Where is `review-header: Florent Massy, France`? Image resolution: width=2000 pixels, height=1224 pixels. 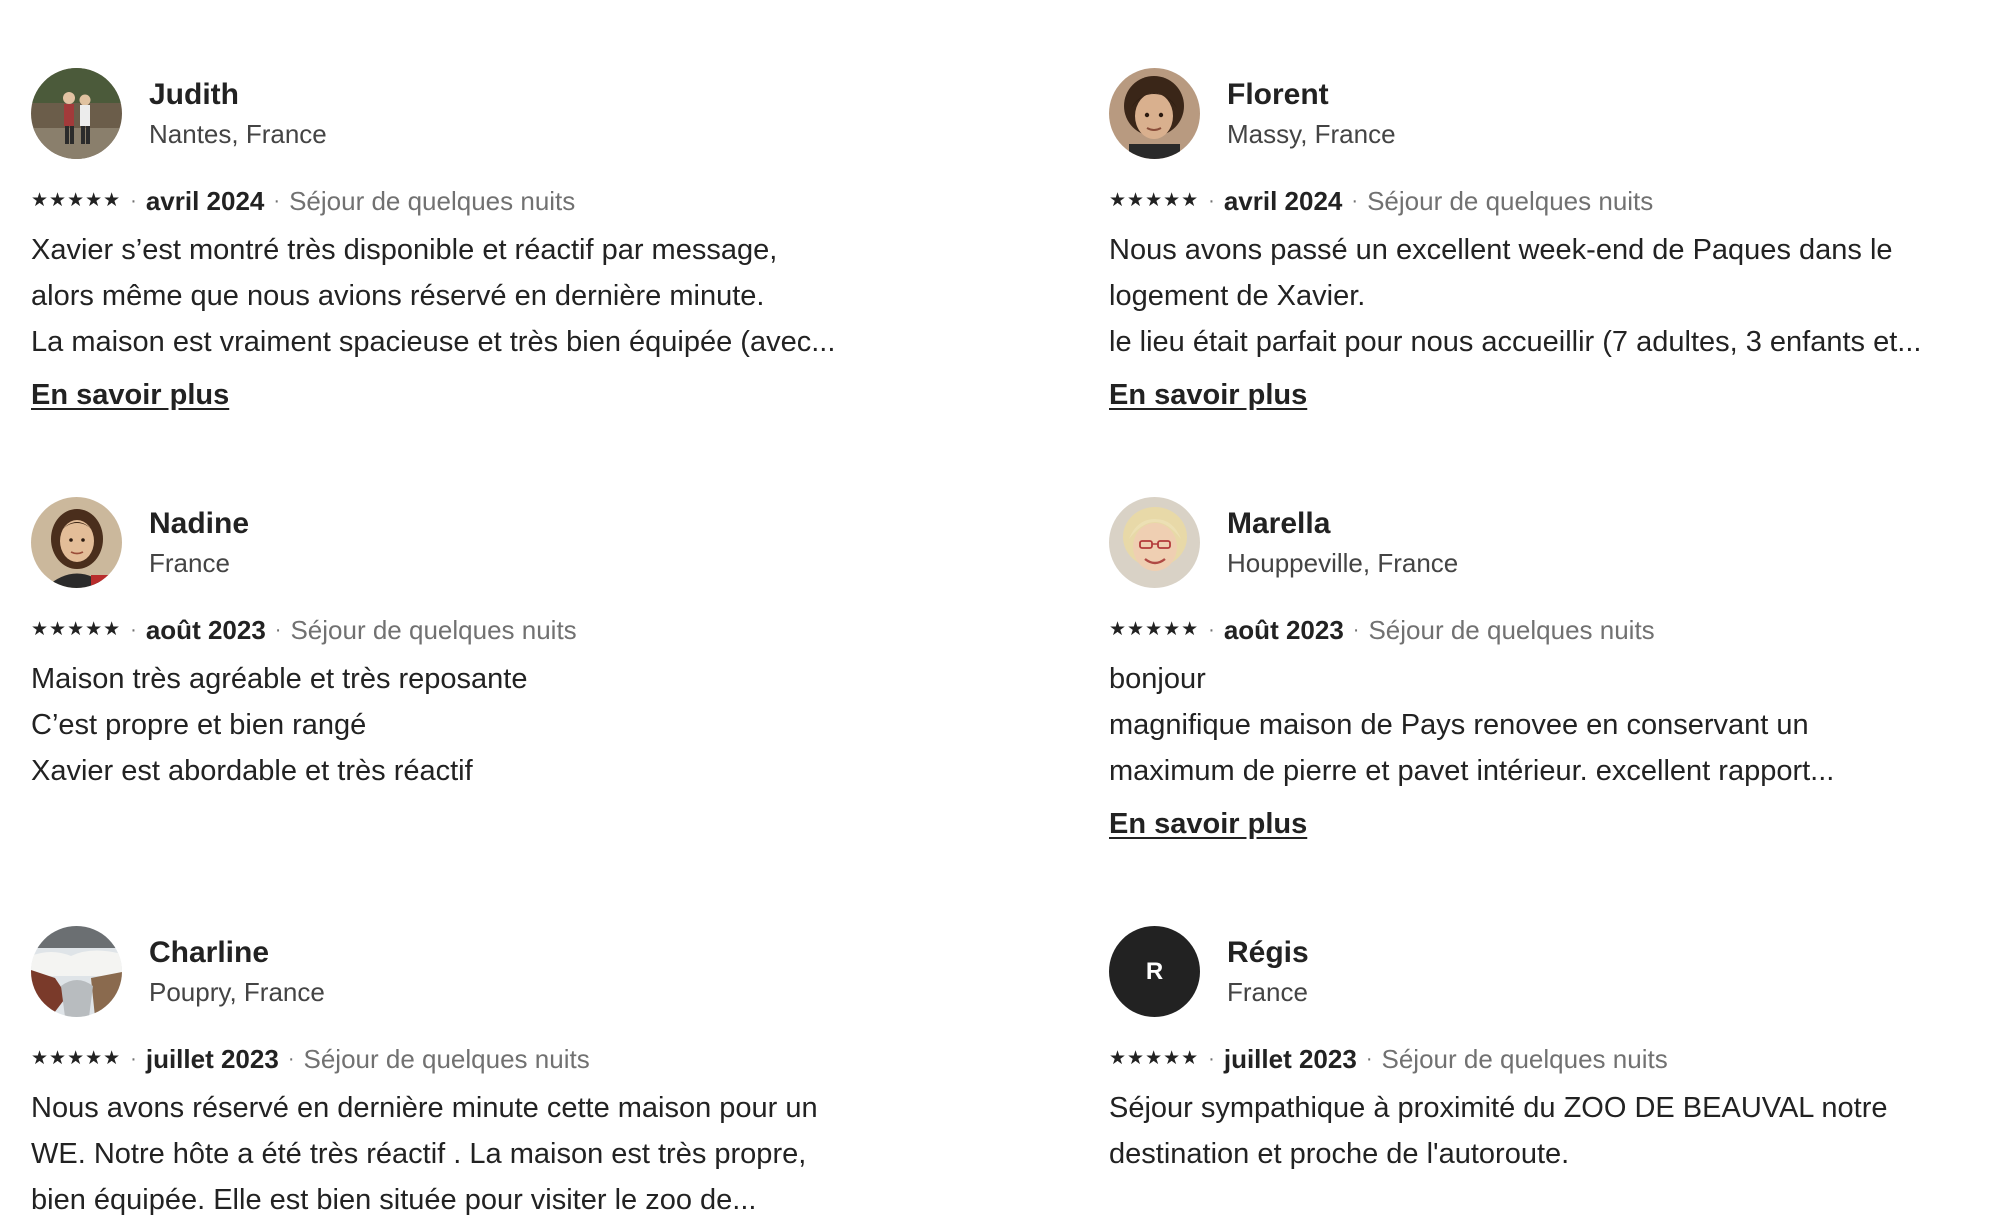 review-header: Florent Massy, France is located at coordinates (1554, 113).